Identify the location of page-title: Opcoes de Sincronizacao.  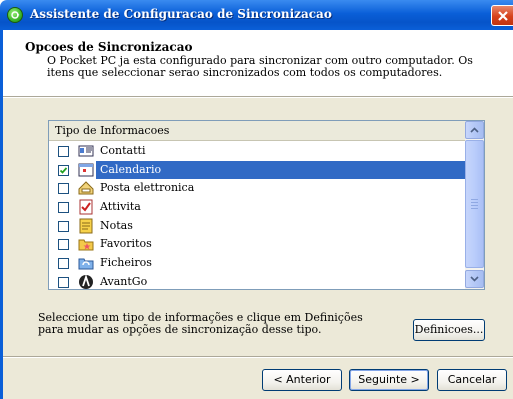
(109, 47).